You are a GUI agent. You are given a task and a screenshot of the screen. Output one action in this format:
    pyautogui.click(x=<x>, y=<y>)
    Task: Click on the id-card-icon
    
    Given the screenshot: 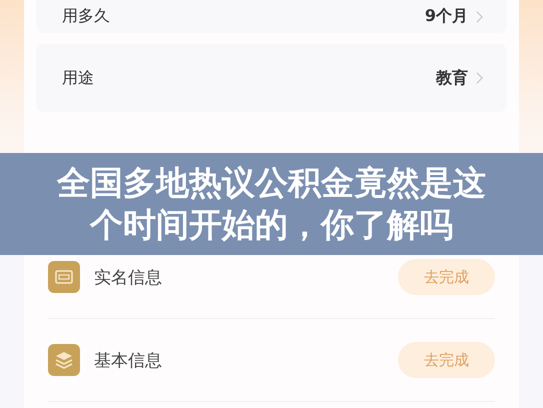 What is the action you would take?
    pyautogui.click(x=64, y=277)
    